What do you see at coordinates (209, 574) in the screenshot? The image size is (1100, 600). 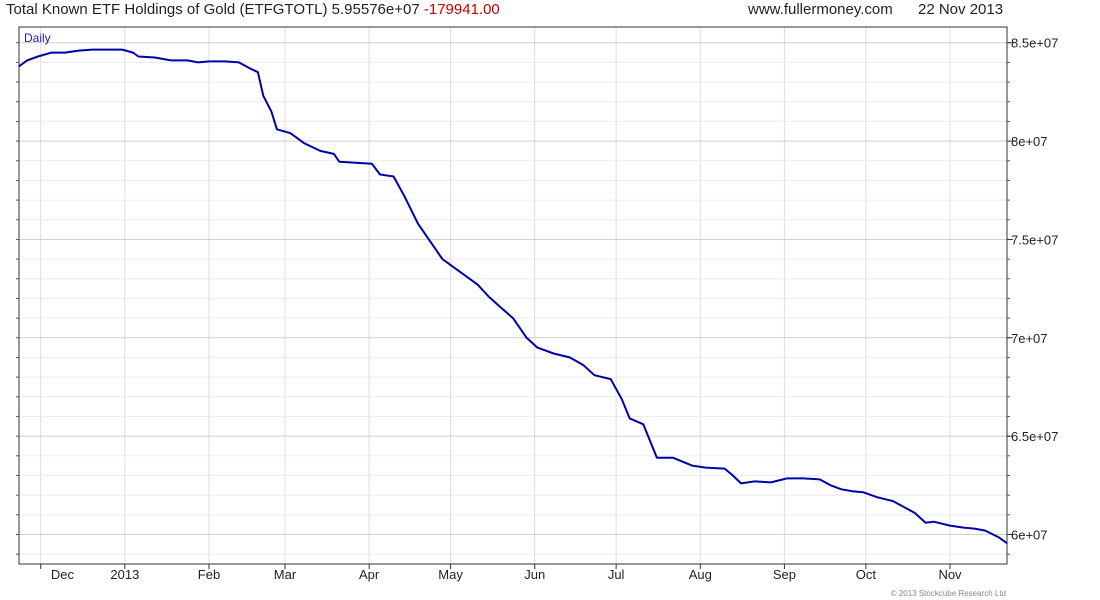 I see `x-tick-label: Feb` at bounding box center [209, 574].